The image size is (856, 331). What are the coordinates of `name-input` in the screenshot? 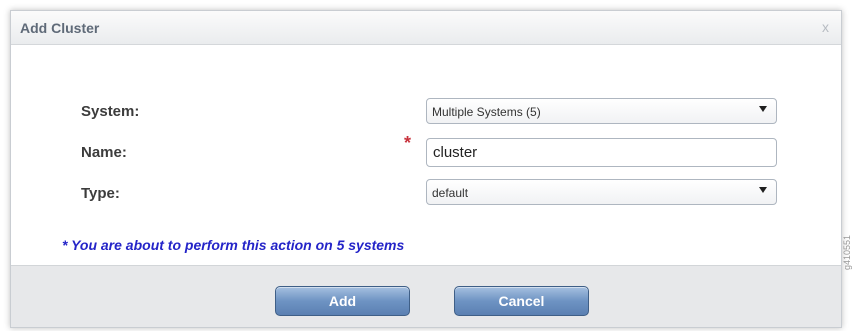 It's located at (601, 152).